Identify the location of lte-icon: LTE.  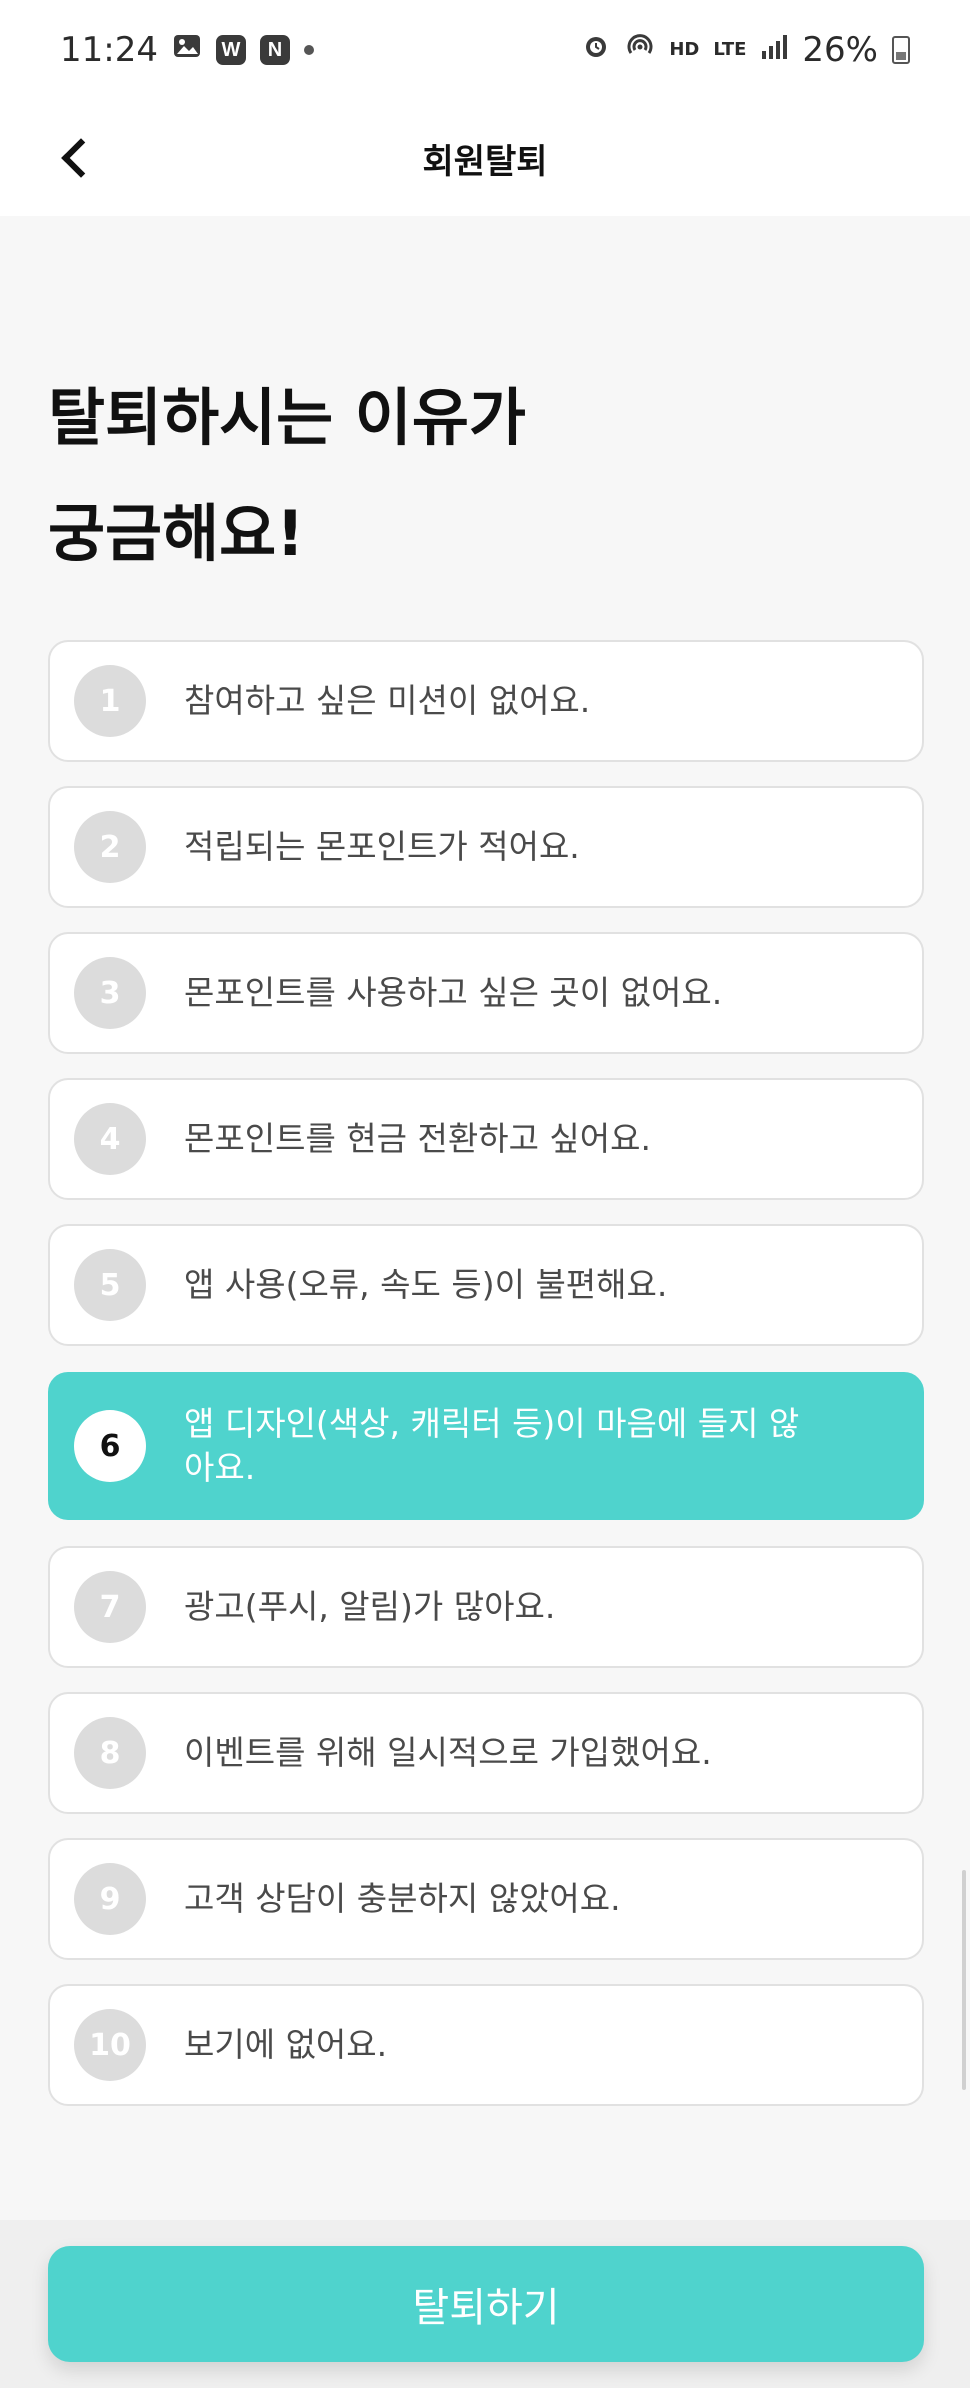
(730, 49).